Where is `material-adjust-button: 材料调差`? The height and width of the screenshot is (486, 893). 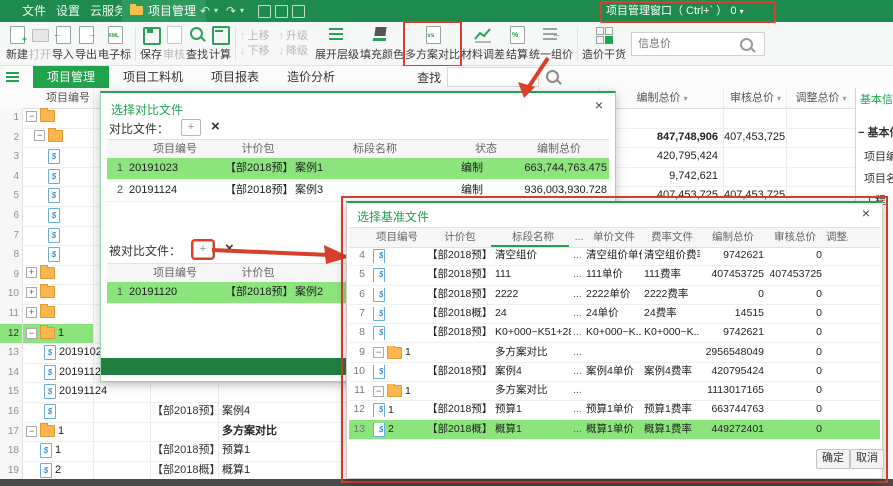
material-adjust-button: 材料调差 is located at coordinates (483, 44).